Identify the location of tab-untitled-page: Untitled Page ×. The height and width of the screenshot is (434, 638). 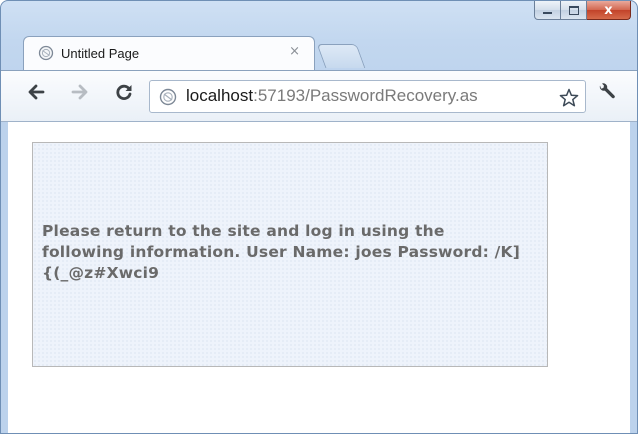
(169, 53).